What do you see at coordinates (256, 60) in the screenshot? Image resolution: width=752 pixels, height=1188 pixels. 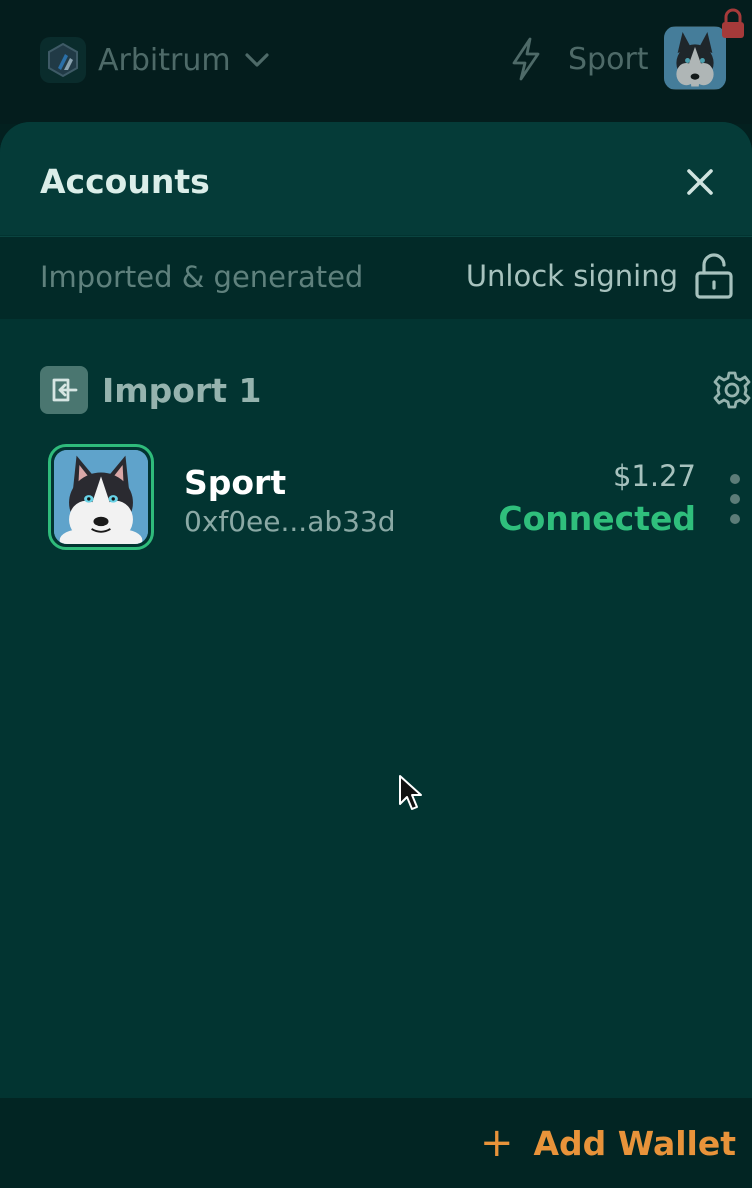 I see `chevron-down-icon` at bounding box center [256, 60].